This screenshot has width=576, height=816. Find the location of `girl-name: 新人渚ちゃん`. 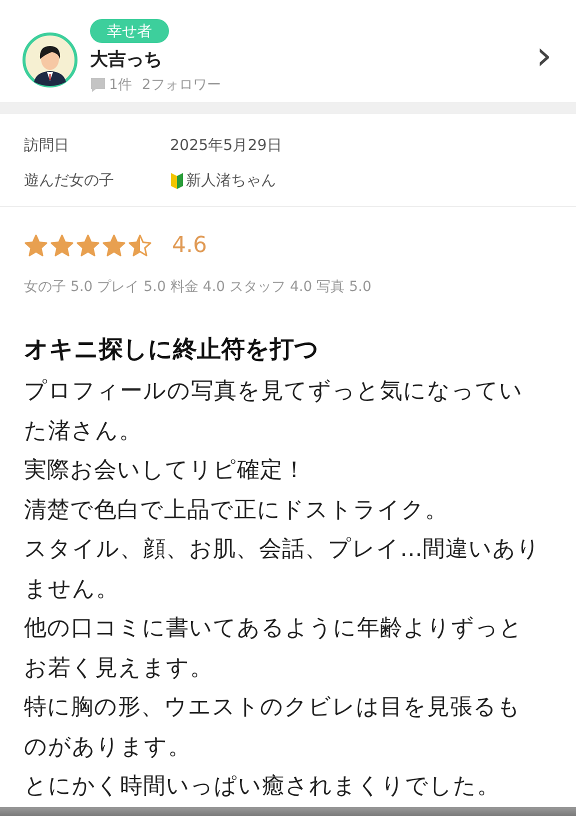

girl-name: 新人渚ちゃん is located at coordinates (231, 180).